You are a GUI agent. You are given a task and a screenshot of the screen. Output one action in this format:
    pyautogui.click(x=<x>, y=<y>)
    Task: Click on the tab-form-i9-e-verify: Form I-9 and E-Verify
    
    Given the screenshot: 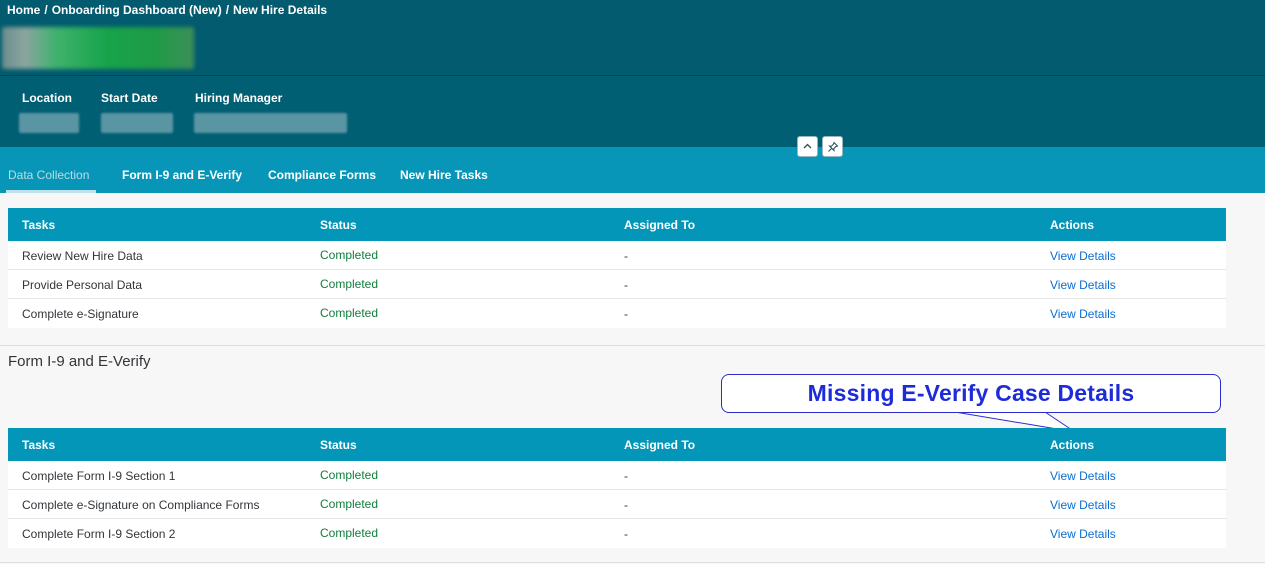 What is the action you would take?
    pyautogui.click(x=182, y=175)
    